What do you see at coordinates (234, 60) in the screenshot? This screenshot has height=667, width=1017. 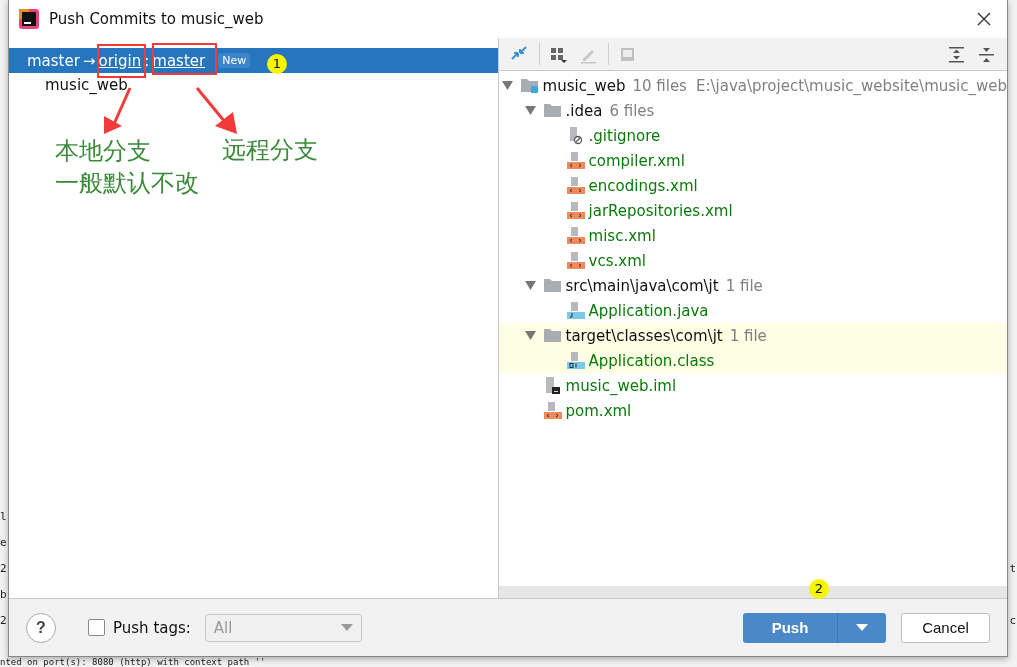 I see `new-badge: New` at bounding box center [234, 60].